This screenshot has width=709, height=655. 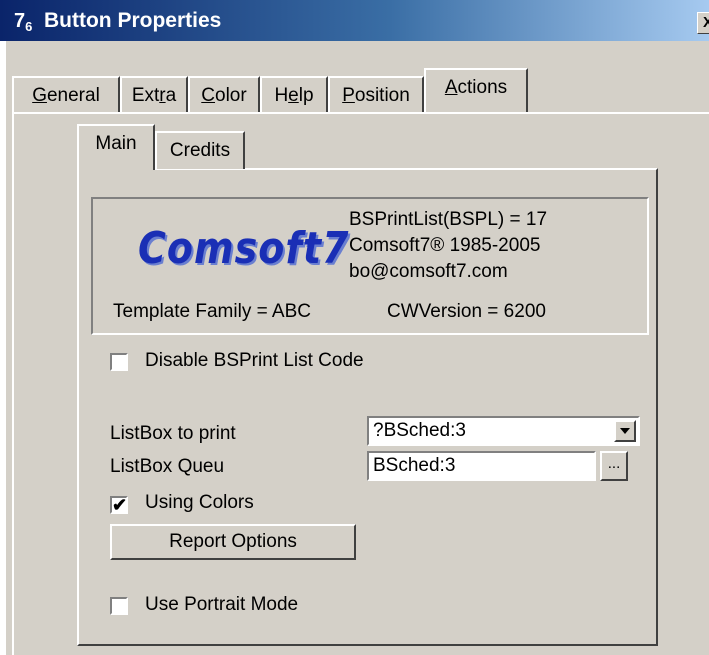 What do you see at coordinates (119, 606) in the screenshot?
I see `portrait-mode-checkbox` at bounding box center [119, 606].